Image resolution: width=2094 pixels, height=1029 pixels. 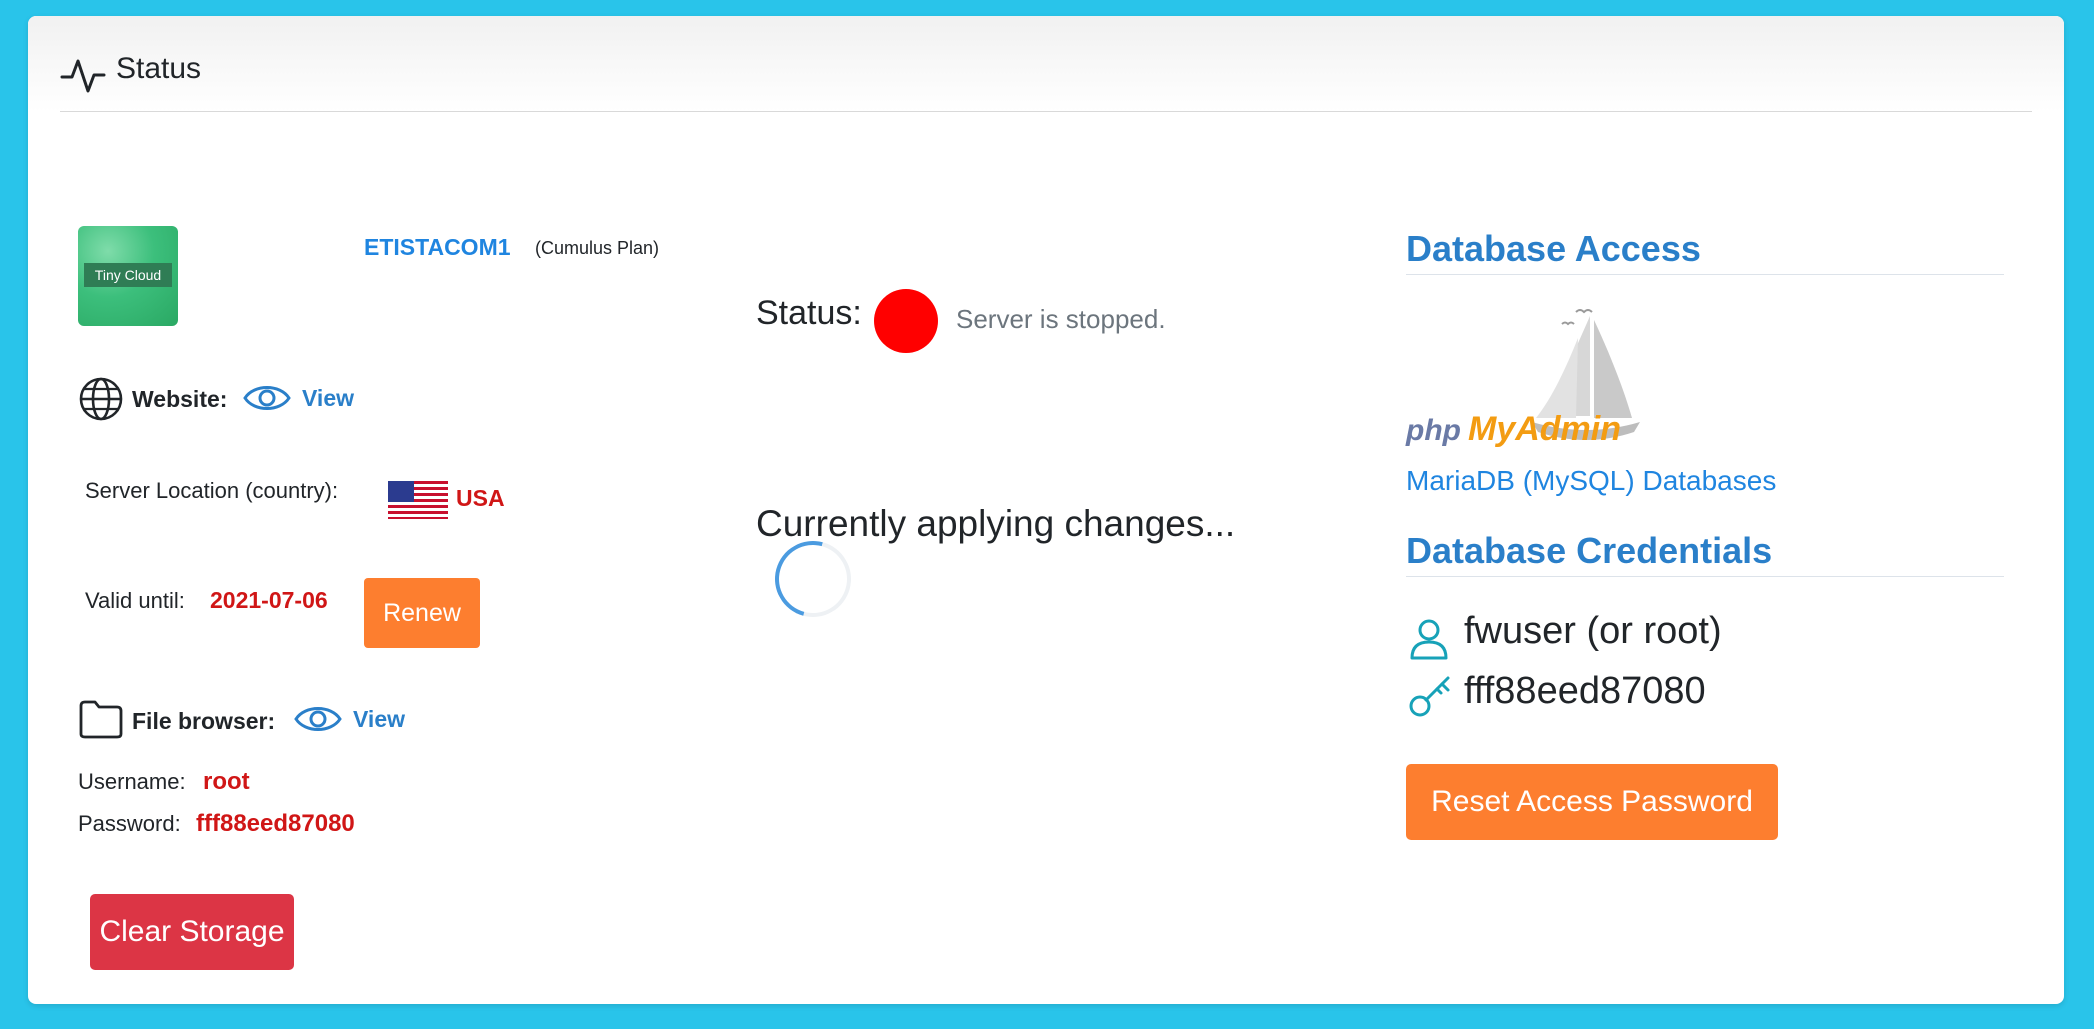 What do you see at coordinates (192, 932) in the screenshot?
I see `clear-storage-button: Clear Storage` at bounding box center [192, 932].